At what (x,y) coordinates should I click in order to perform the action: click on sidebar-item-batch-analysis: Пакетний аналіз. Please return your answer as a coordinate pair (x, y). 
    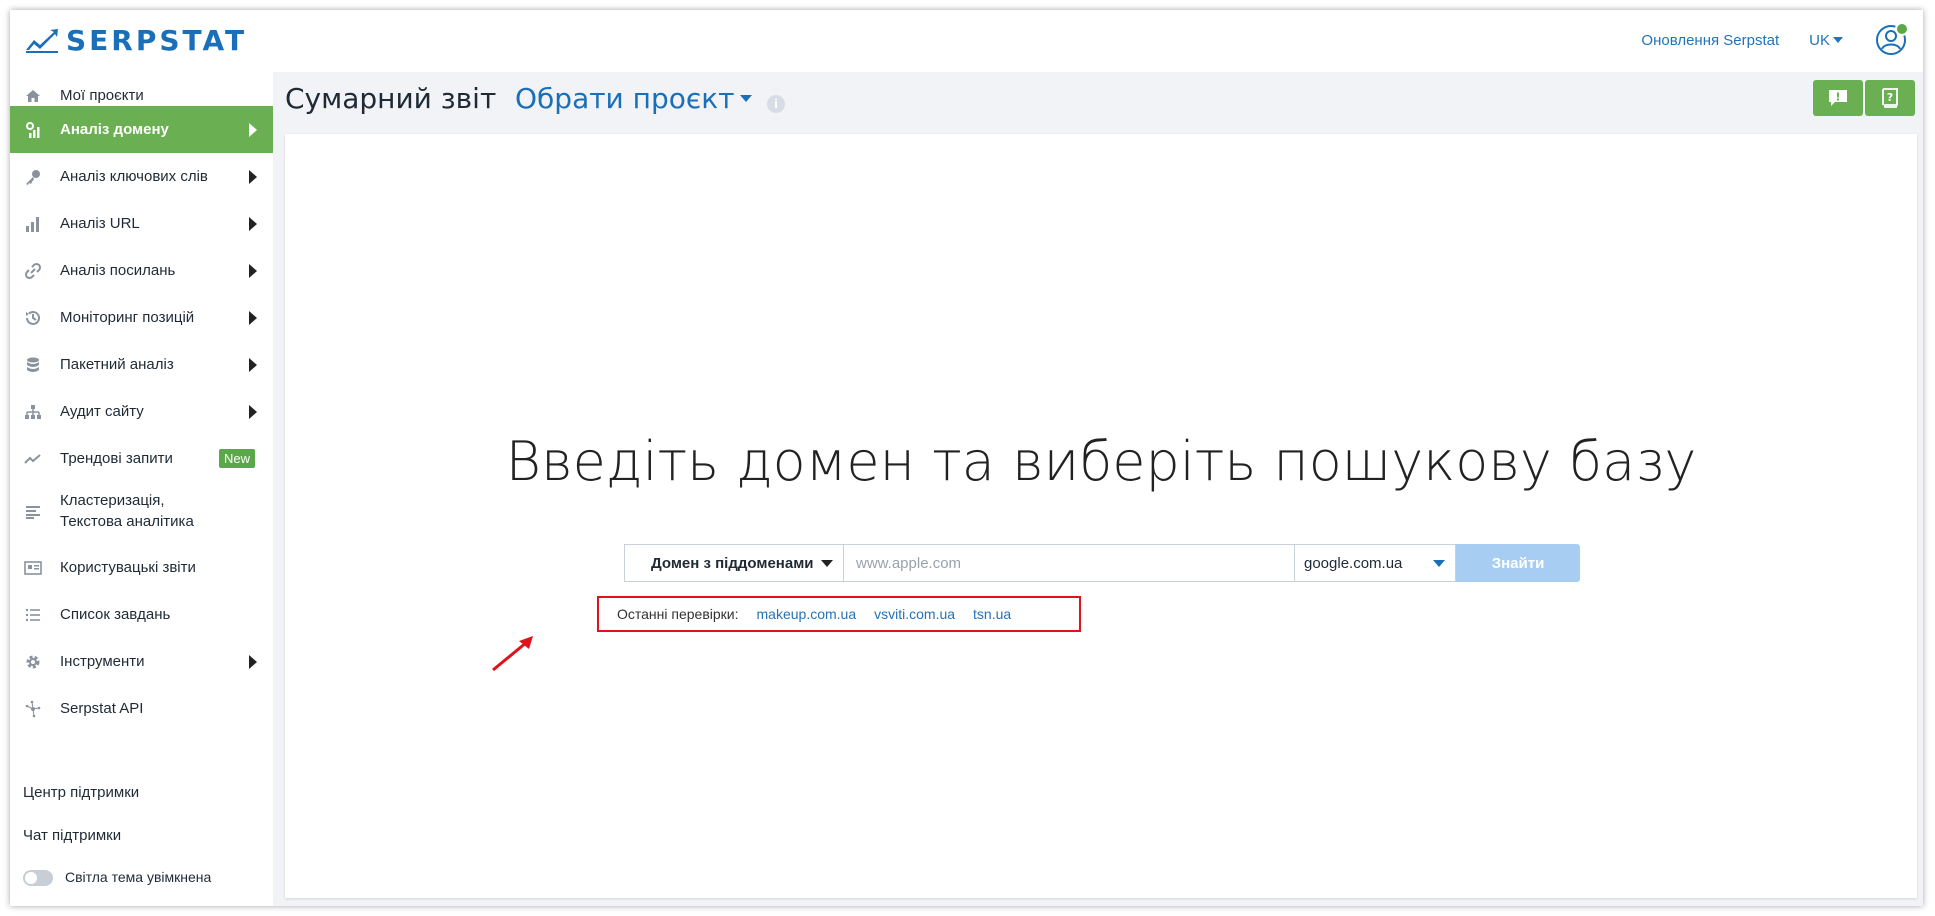
    Looking at the image, I should click on (141, 364).